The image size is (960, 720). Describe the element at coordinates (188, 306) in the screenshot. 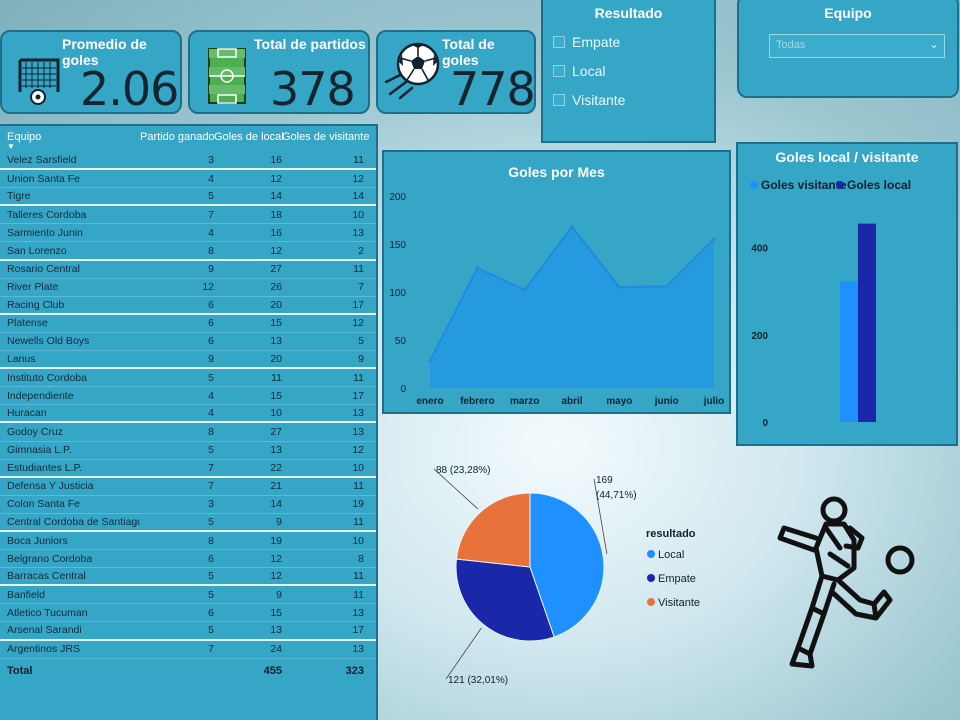

I see `table-row: Racing Club 6 20 17` at that location.